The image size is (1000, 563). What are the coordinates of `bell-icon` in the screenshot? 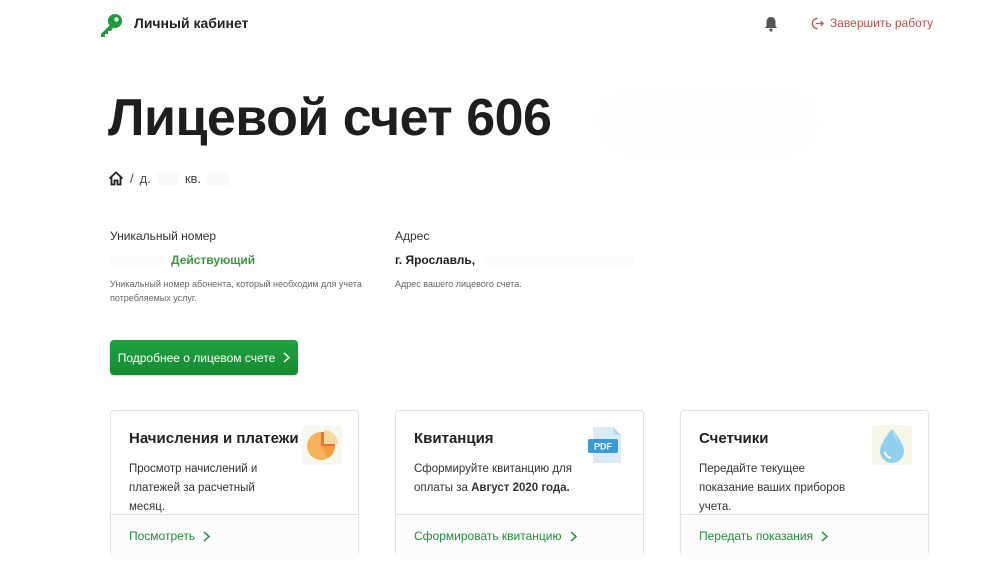 It's located at (771, 24).